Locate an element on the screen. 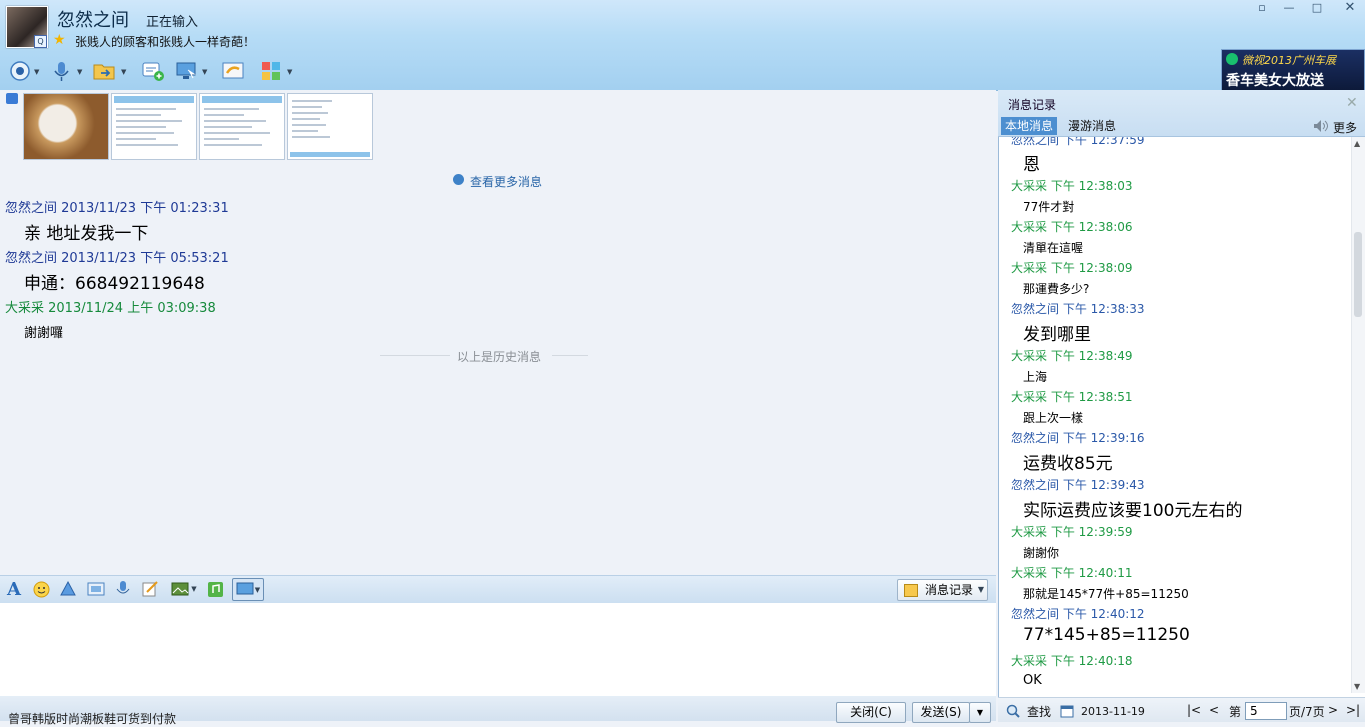 This screenshot has height=727, width=1365. log-entry-text: 实际运费应该要100元左右的 is located at coordinates (1133, 511).